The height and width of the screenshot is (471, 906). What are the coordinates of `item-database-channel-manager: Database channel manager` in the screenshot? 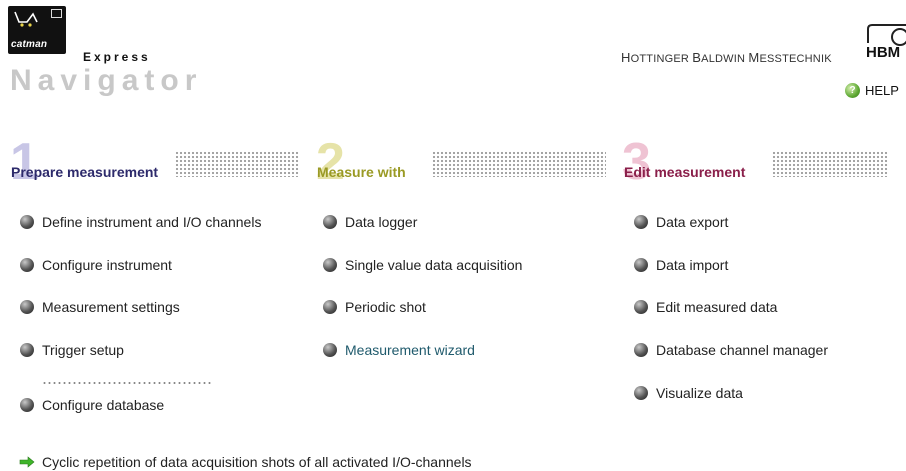 It's located at (731, 350).